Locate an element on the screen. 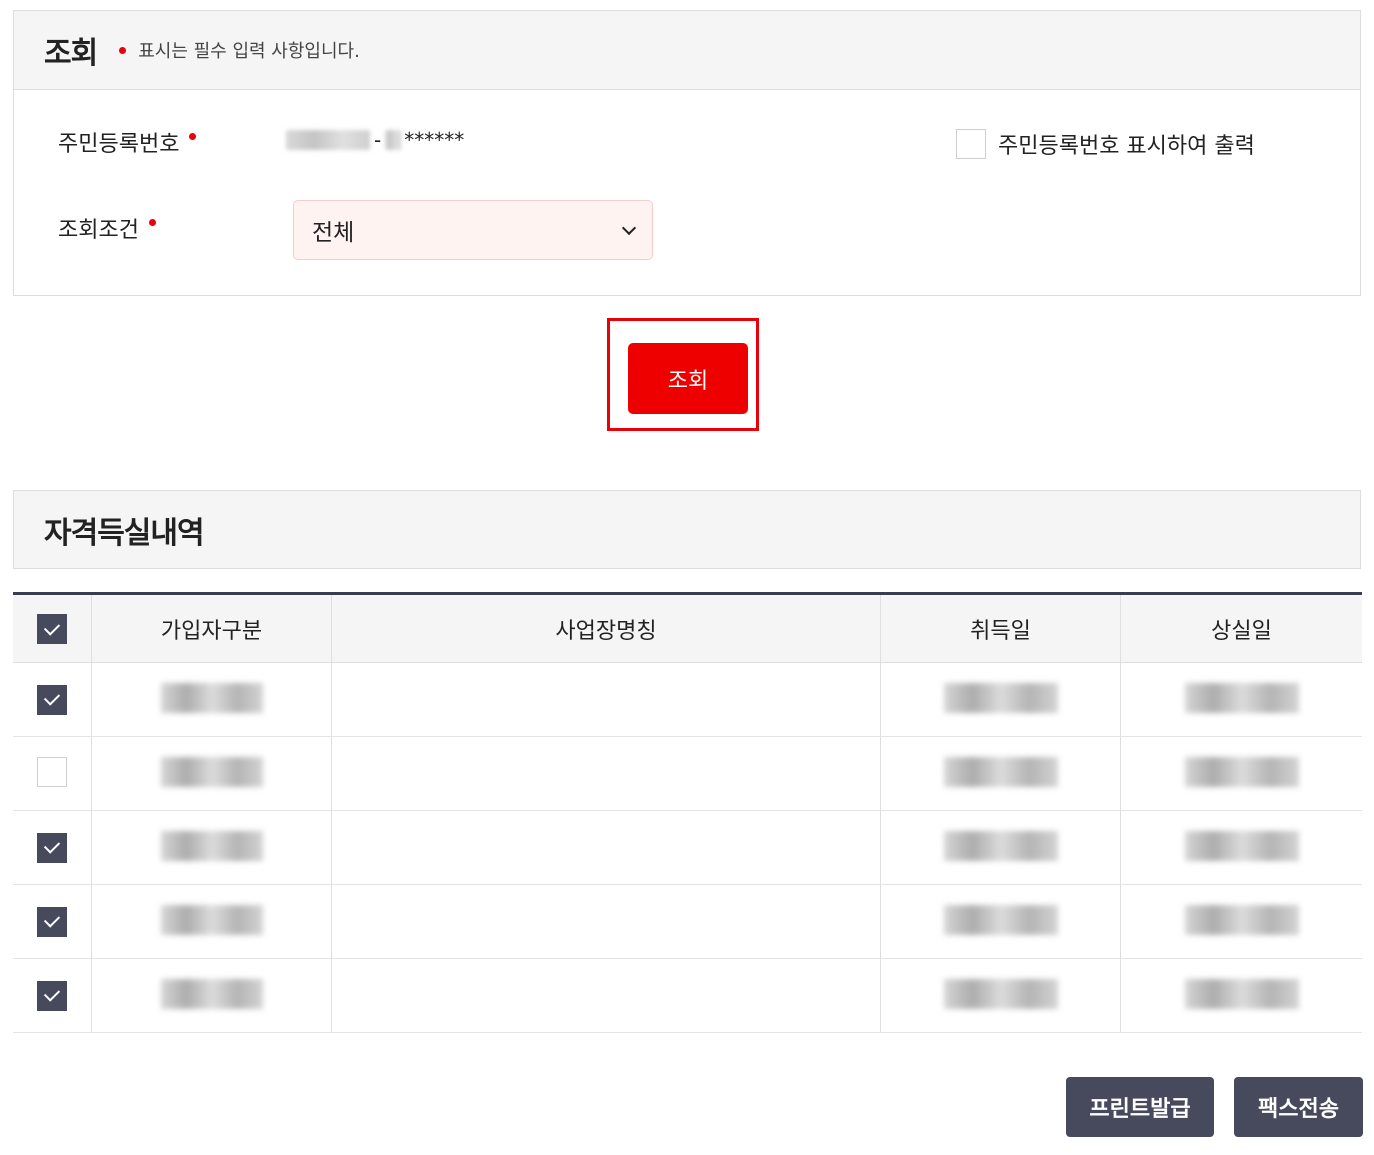  fax-send-button: 팩스전송 is located at coordinates (1298, 1107).